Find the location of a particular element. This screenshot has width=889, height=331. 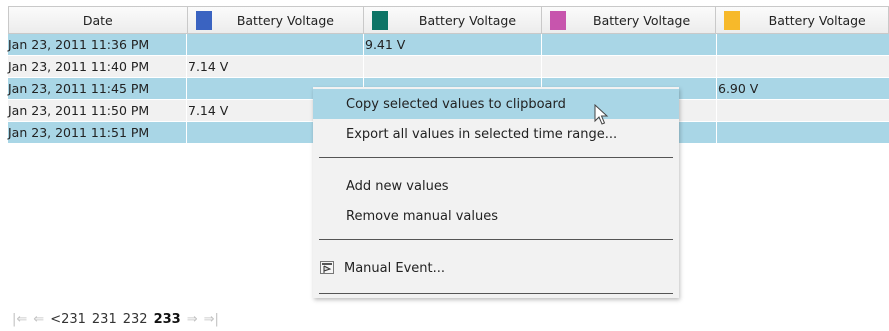

column-header-series-1: Battery Voltage is located at coordinates (276, 20).